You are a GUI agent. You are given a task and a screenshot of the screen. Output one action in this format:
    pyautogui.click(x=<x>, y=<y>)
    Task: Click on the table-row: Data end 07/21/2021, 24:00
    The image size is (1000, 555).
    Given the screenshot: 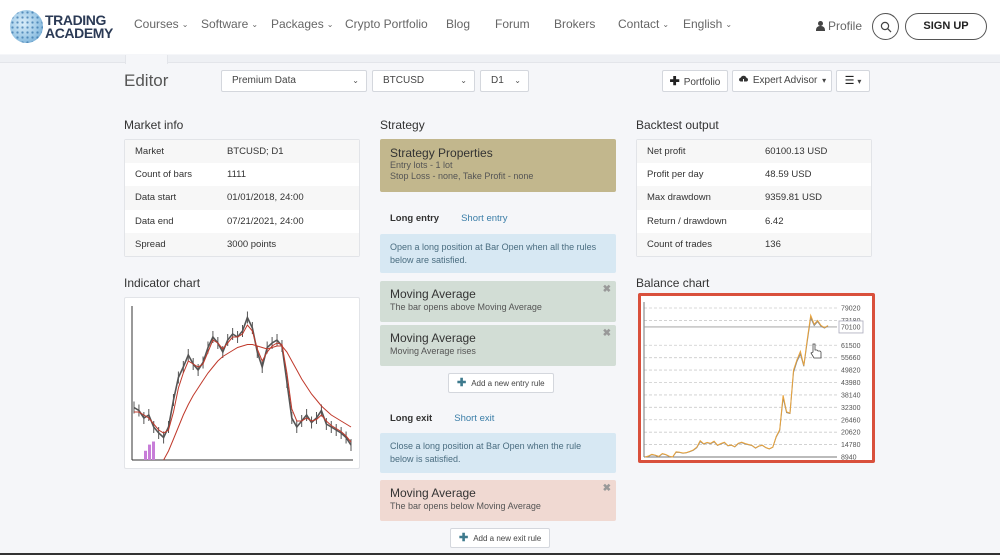 What is the action you would take?
    pyautogui.click(x=242, y=221)
    